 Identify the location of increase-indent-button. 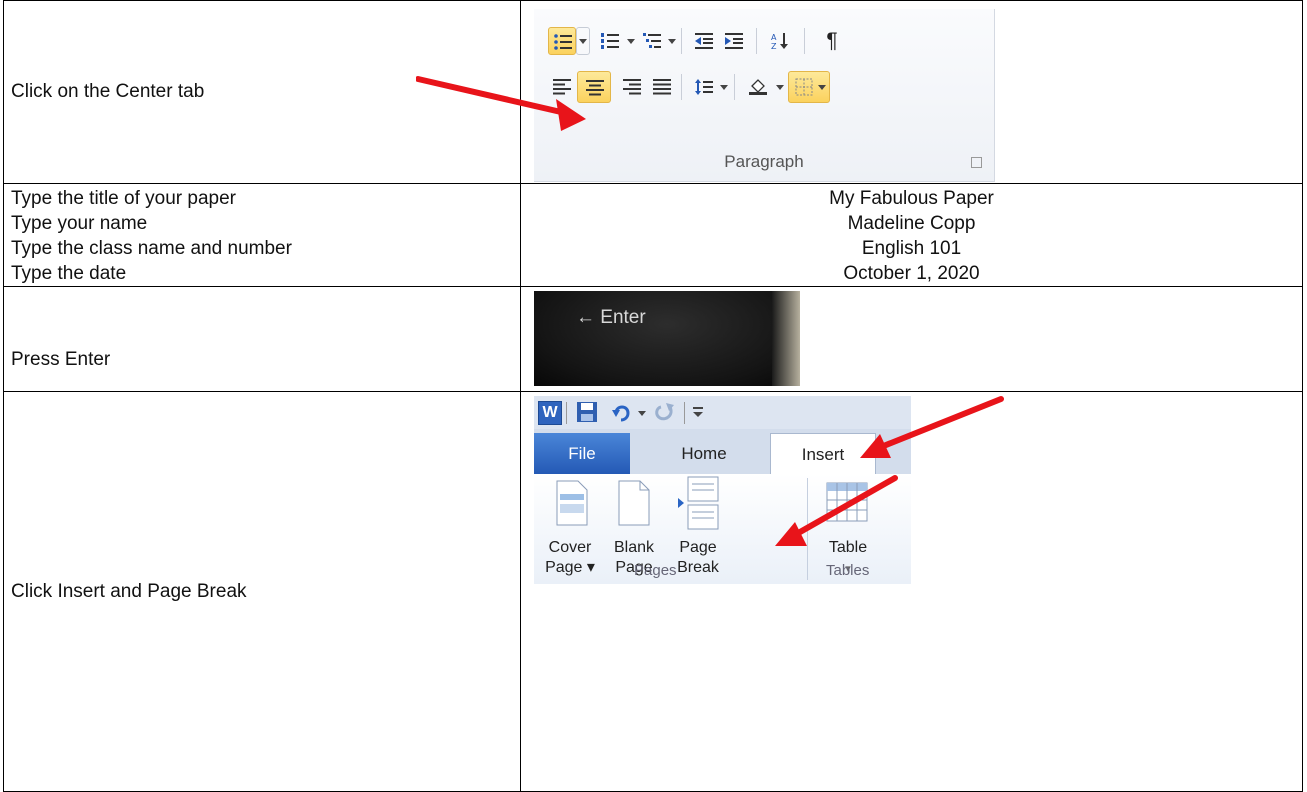
(734, 41).